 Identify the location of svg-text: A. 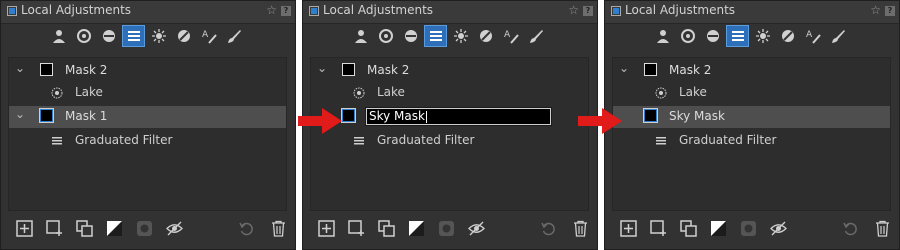
(205, 35).